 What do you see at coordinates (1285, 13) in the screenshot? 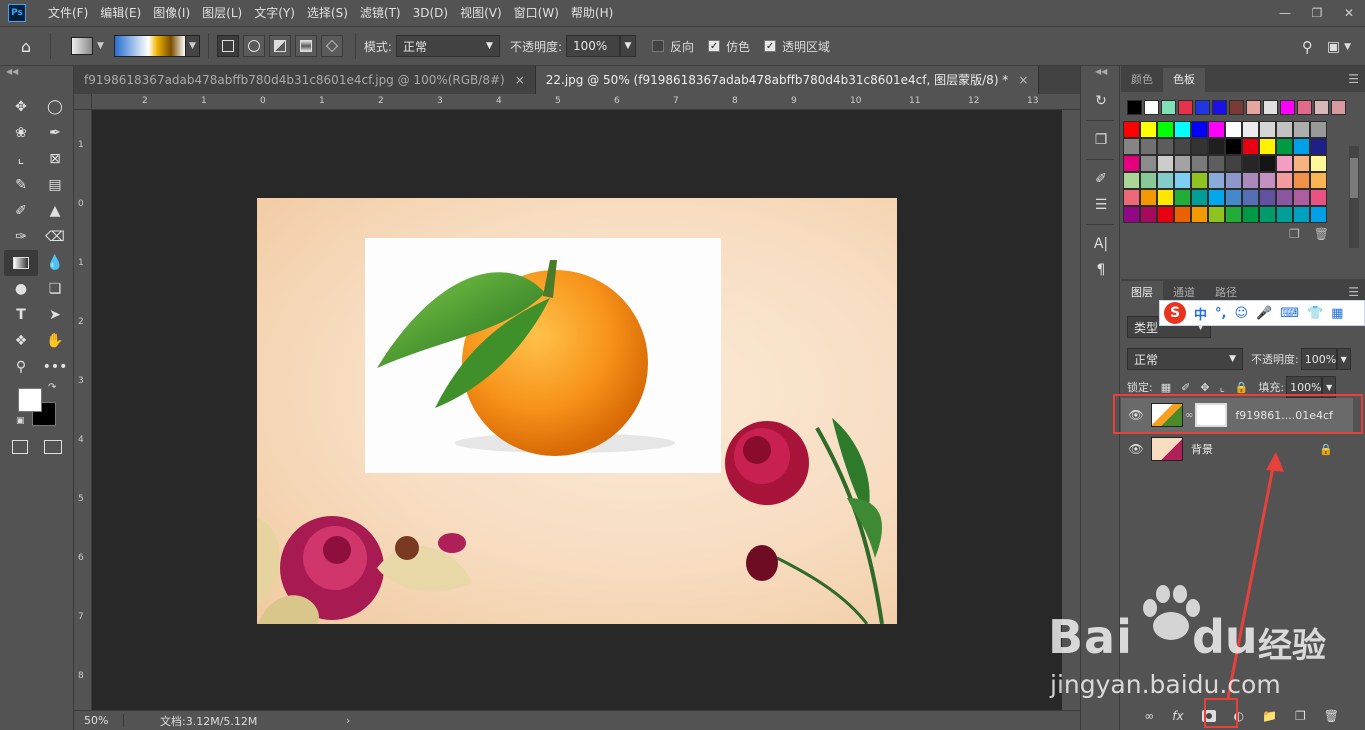
I see `minimize-icon: —` at bounding box center [1285, 13].